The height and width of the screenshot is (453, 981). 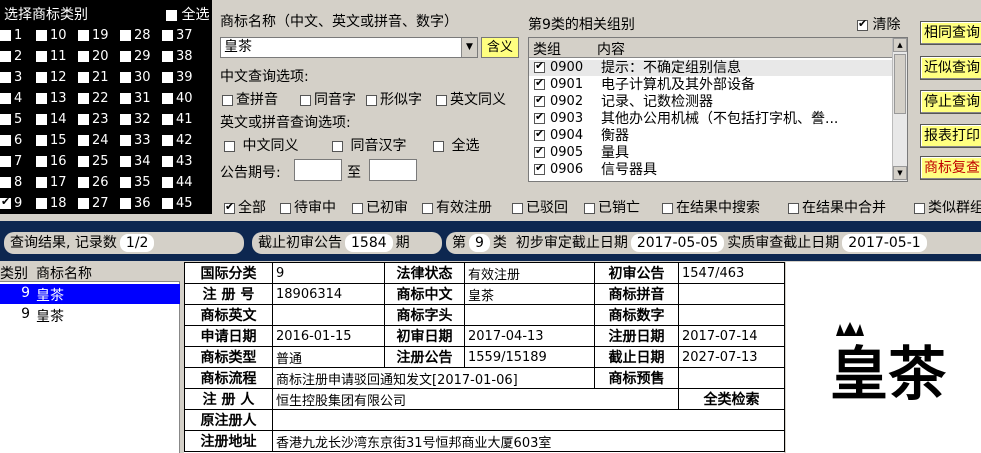 I want to click on category-checkbox-4: 4, so click(x=11, y=98).